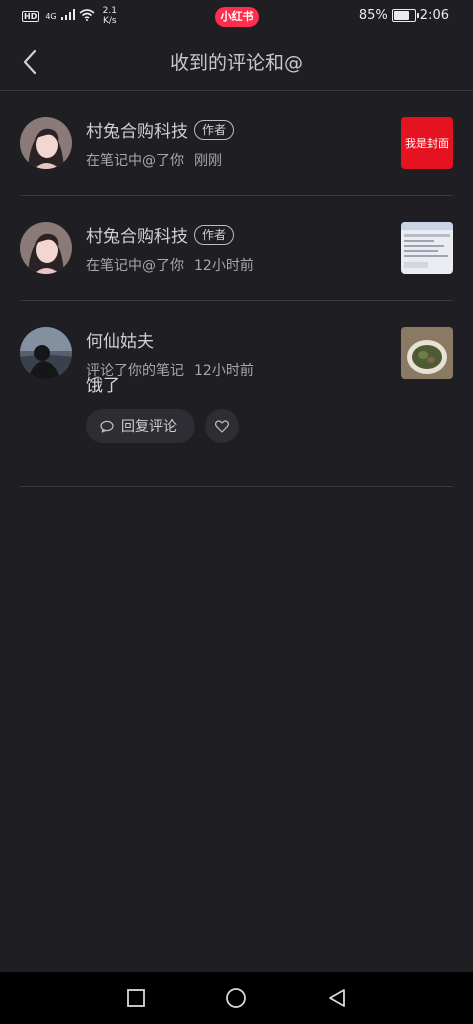  I want to click on network-type: 4G, so click(51, 16).